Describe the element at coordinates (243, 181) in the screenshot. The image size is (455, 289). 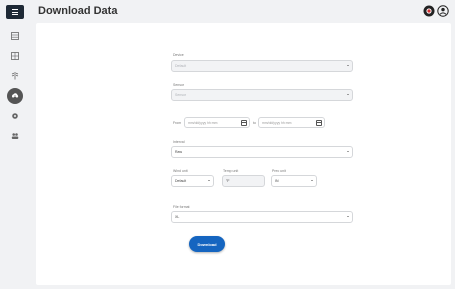
I see `temp-unit-field: °F` at that location.